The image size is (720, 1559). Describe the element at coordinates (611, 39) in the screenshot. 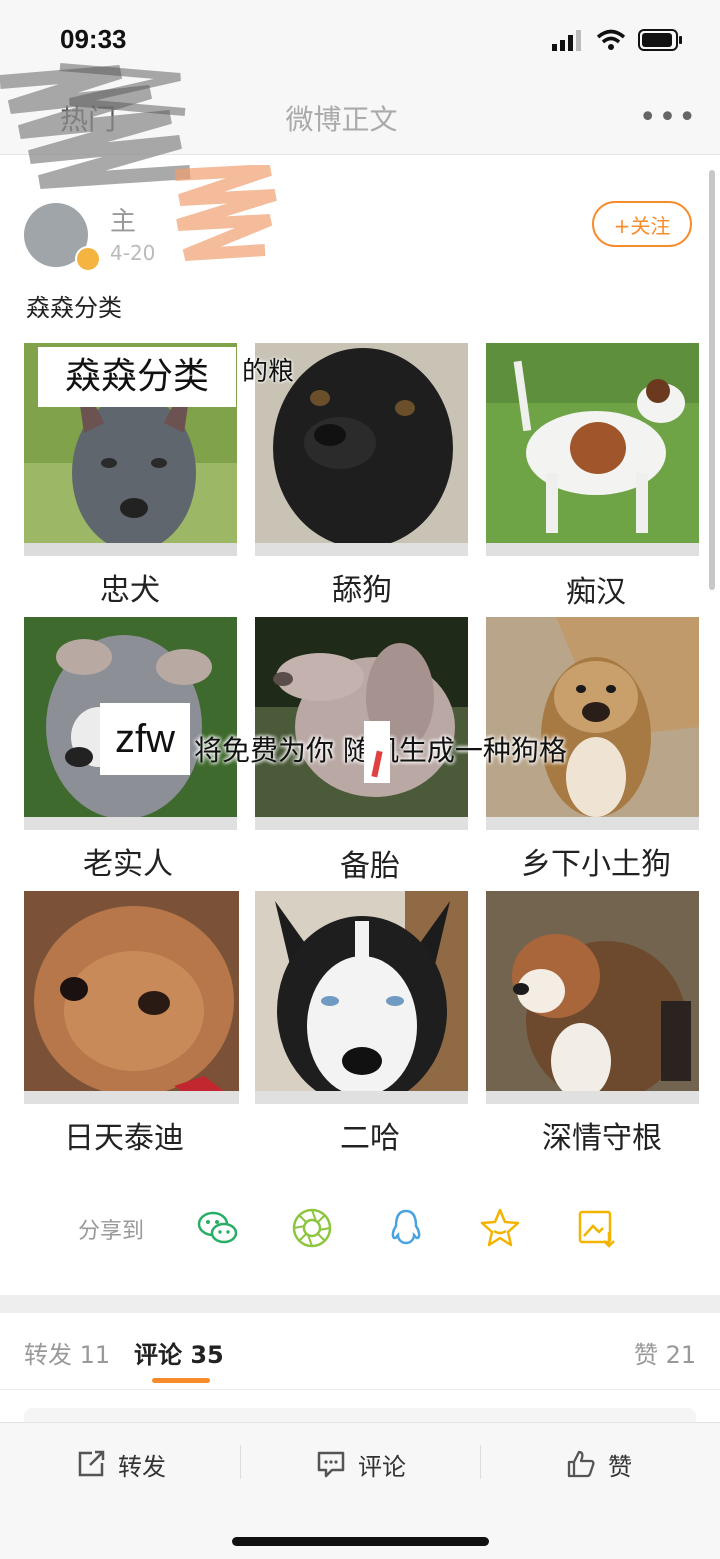

I see `wifi-icon` at that location.